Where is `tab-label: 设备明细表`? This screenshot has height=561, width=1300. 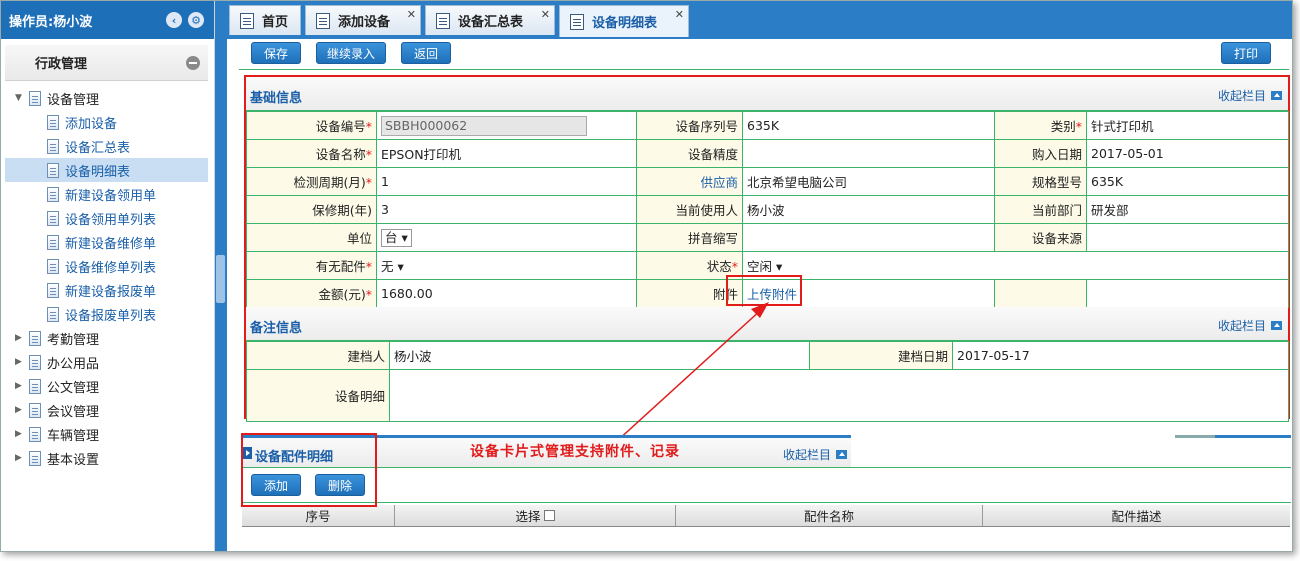
tab-label: 设备明细表 is located at coordinates (625, 23).